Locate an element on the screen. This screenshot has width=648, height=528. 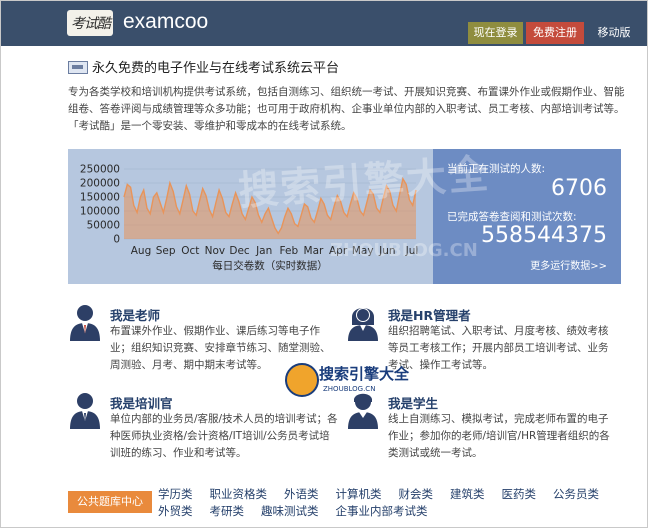
y-tick-label: 150000 is located at coordinates (100, 198).